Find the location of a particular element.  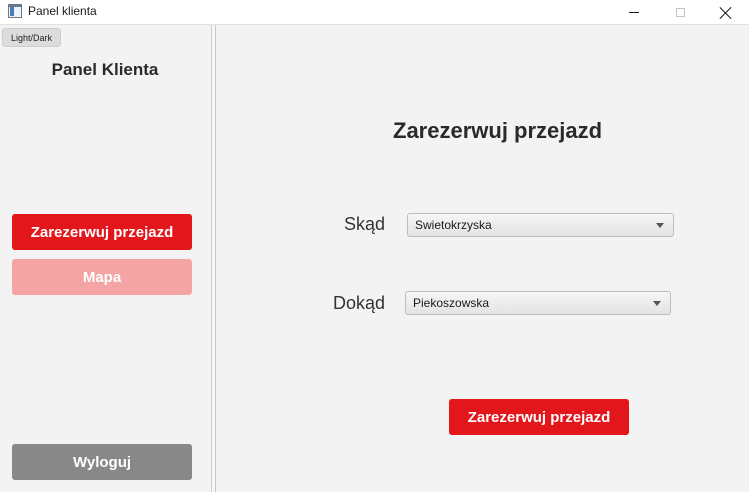

reserve-ride-nav-button: Zarezerwuj przejazd is located at coordinates (102, 232).